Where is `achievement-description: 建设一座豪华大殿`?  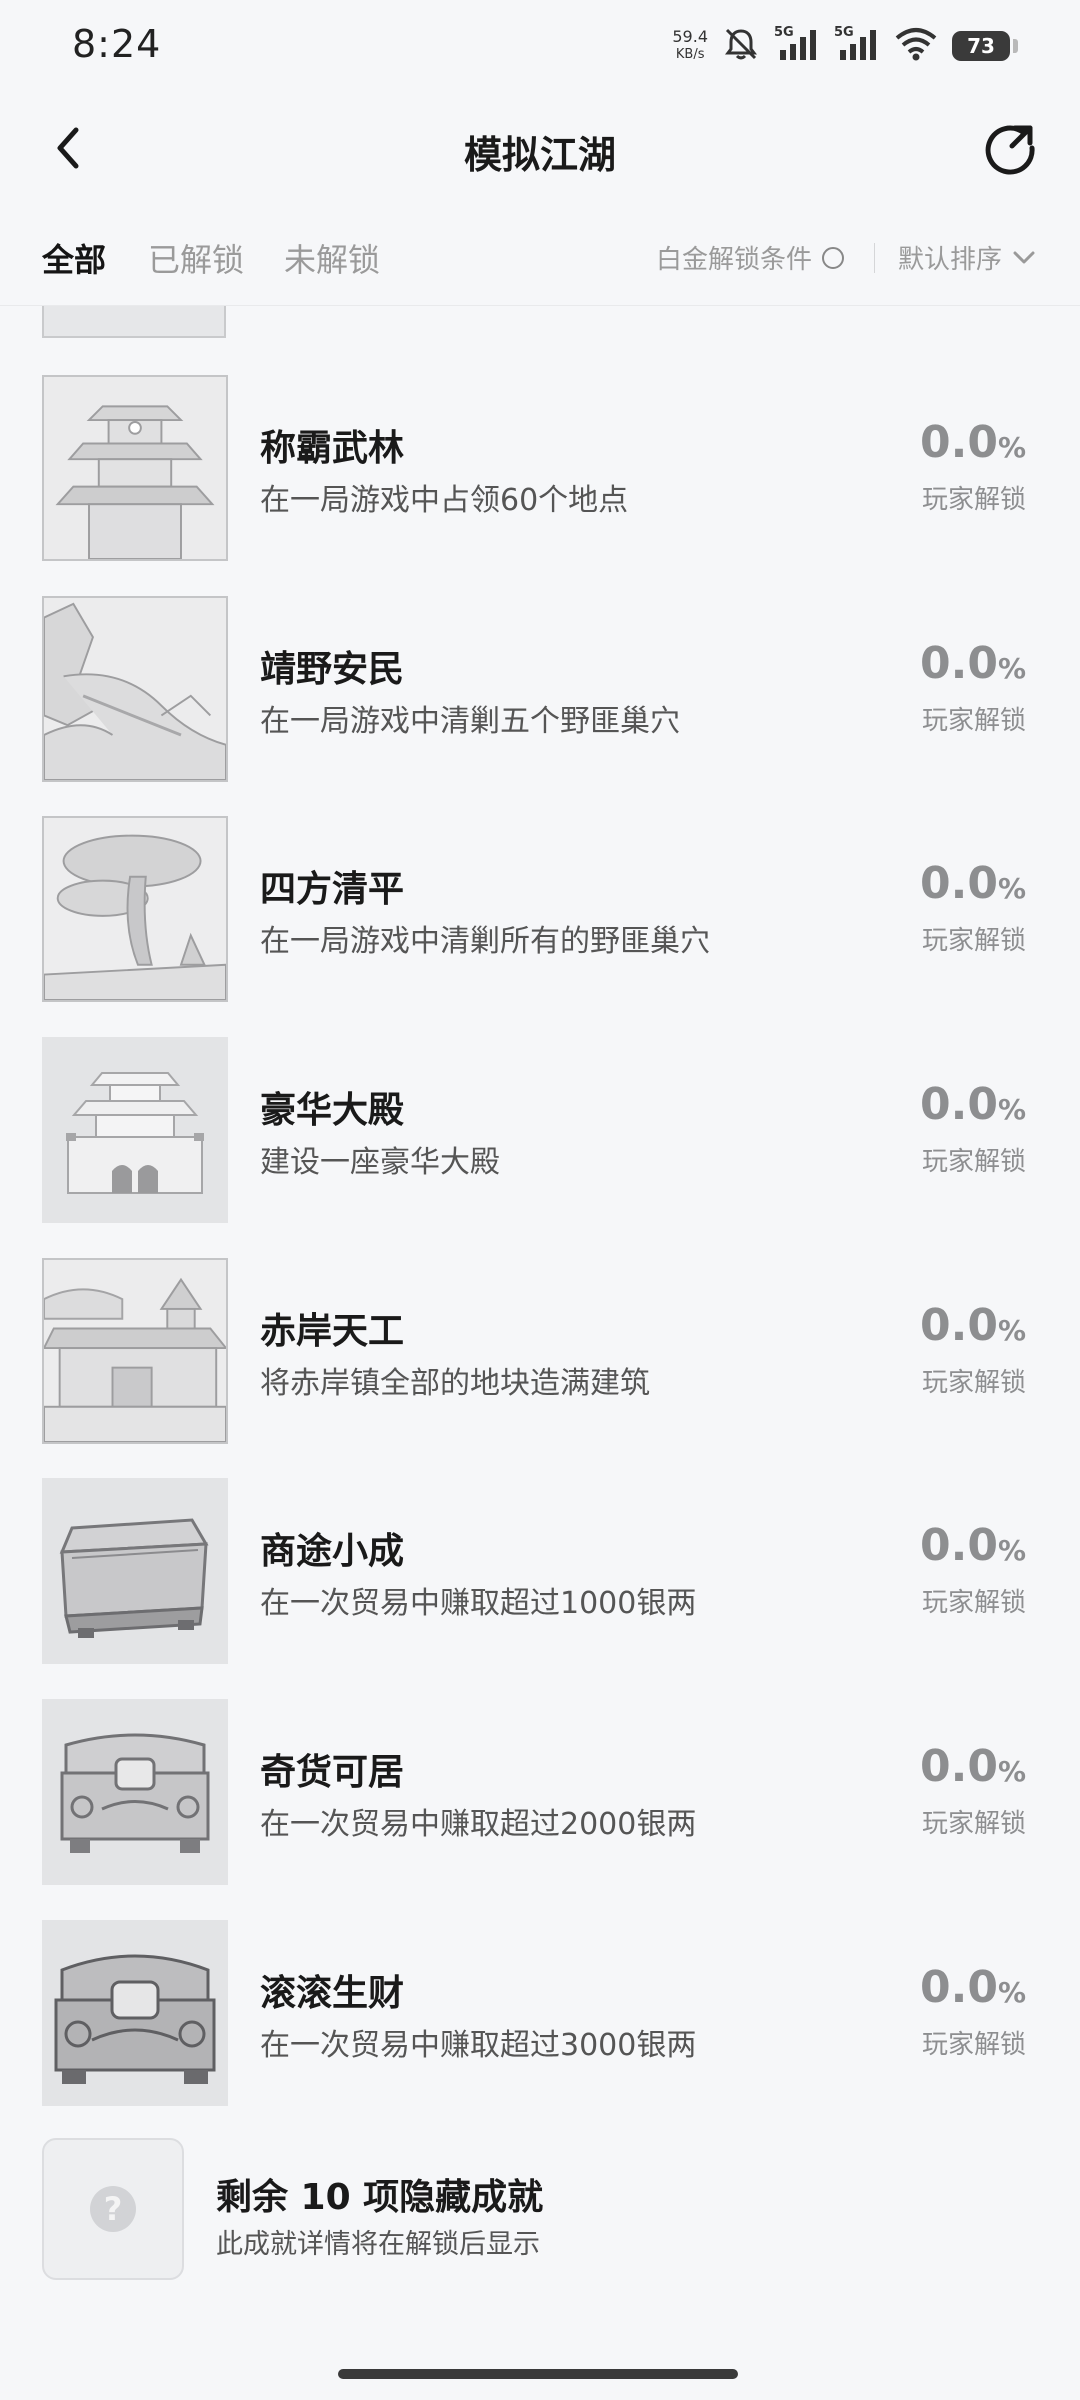 achievement-description: 建设一座豪华大殿 is located at coordinates (380, 1162).